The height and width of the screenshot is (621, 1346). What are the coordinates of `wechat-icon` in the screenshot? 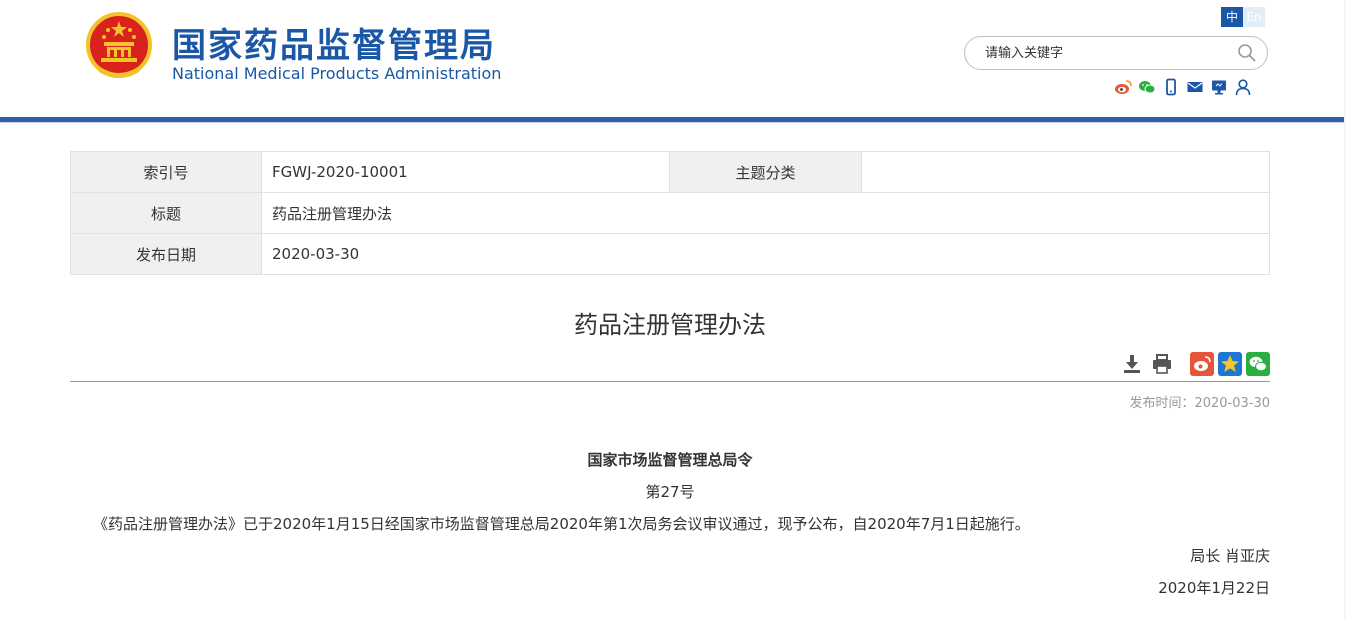 It's located at (1147, 87).